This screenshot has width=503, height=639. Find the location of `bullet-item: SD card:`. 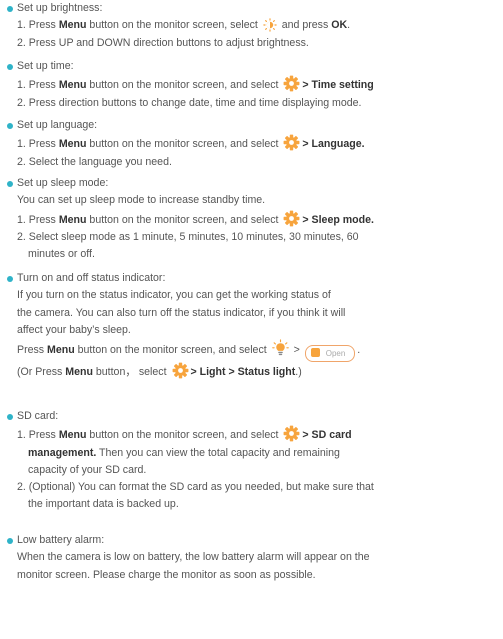

bullet-item: SD card: is located at coordinates (254, 416).